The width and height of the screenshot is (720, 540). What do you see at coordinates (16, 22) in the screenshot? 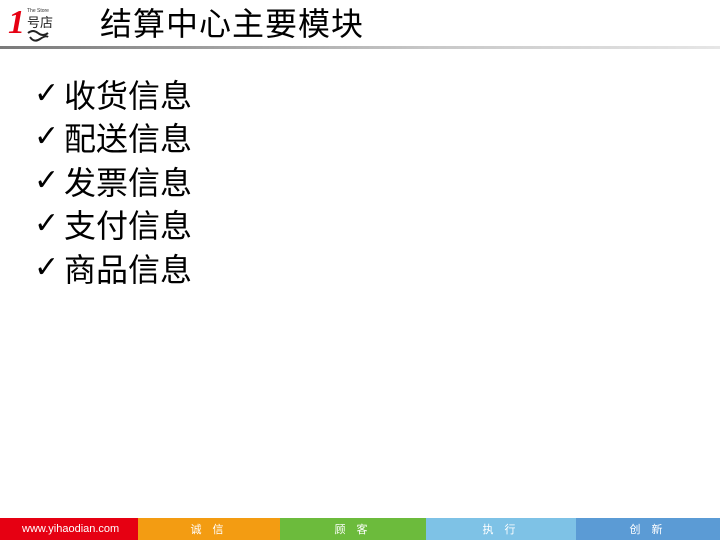
I see `svg-text: 1` at bounding box center [16, 22].